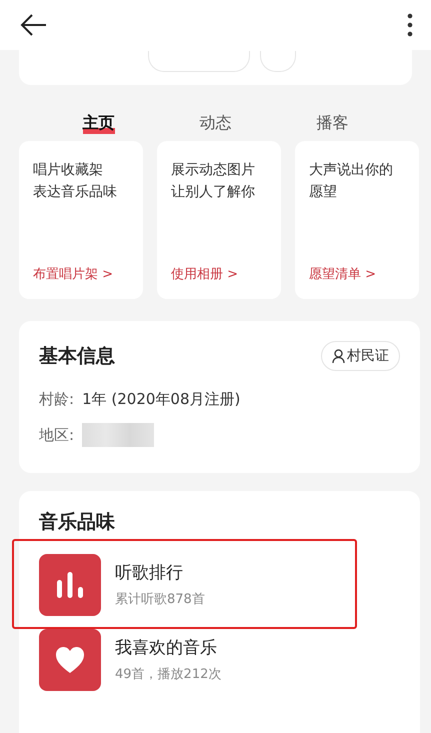  Describe the element at coordinates (358, 274) in the screenshot. I see `card-link: 愿望清单 >` at that location.